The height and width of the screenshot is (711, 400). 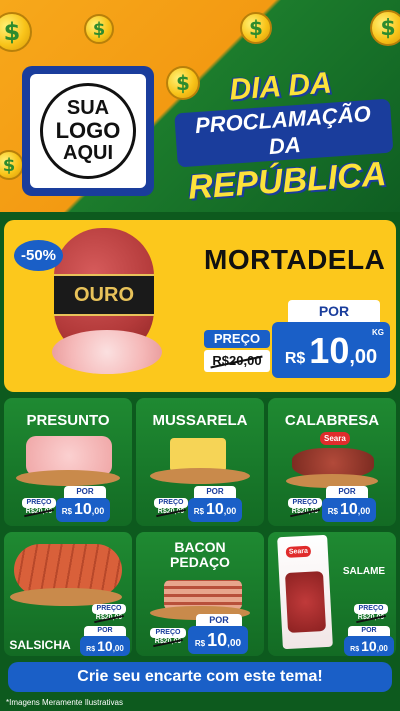 I want to click on product-name: CALABRESA, so click(x=332, y=420).